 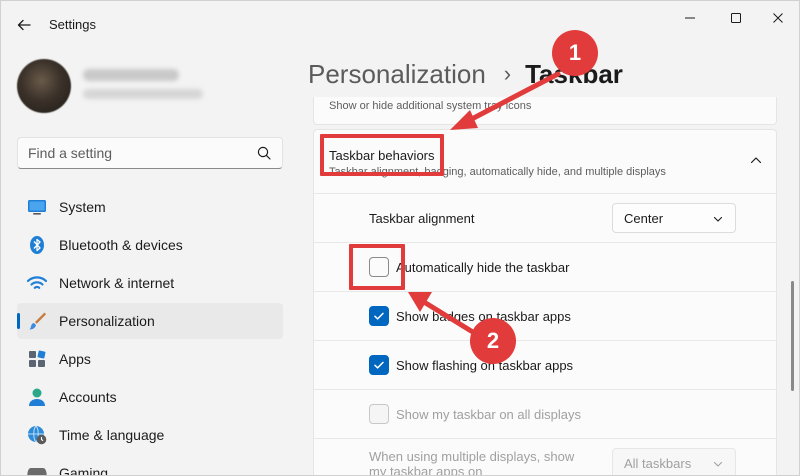 I want to click on back-arrow-icon, so click(x=24, y=25).